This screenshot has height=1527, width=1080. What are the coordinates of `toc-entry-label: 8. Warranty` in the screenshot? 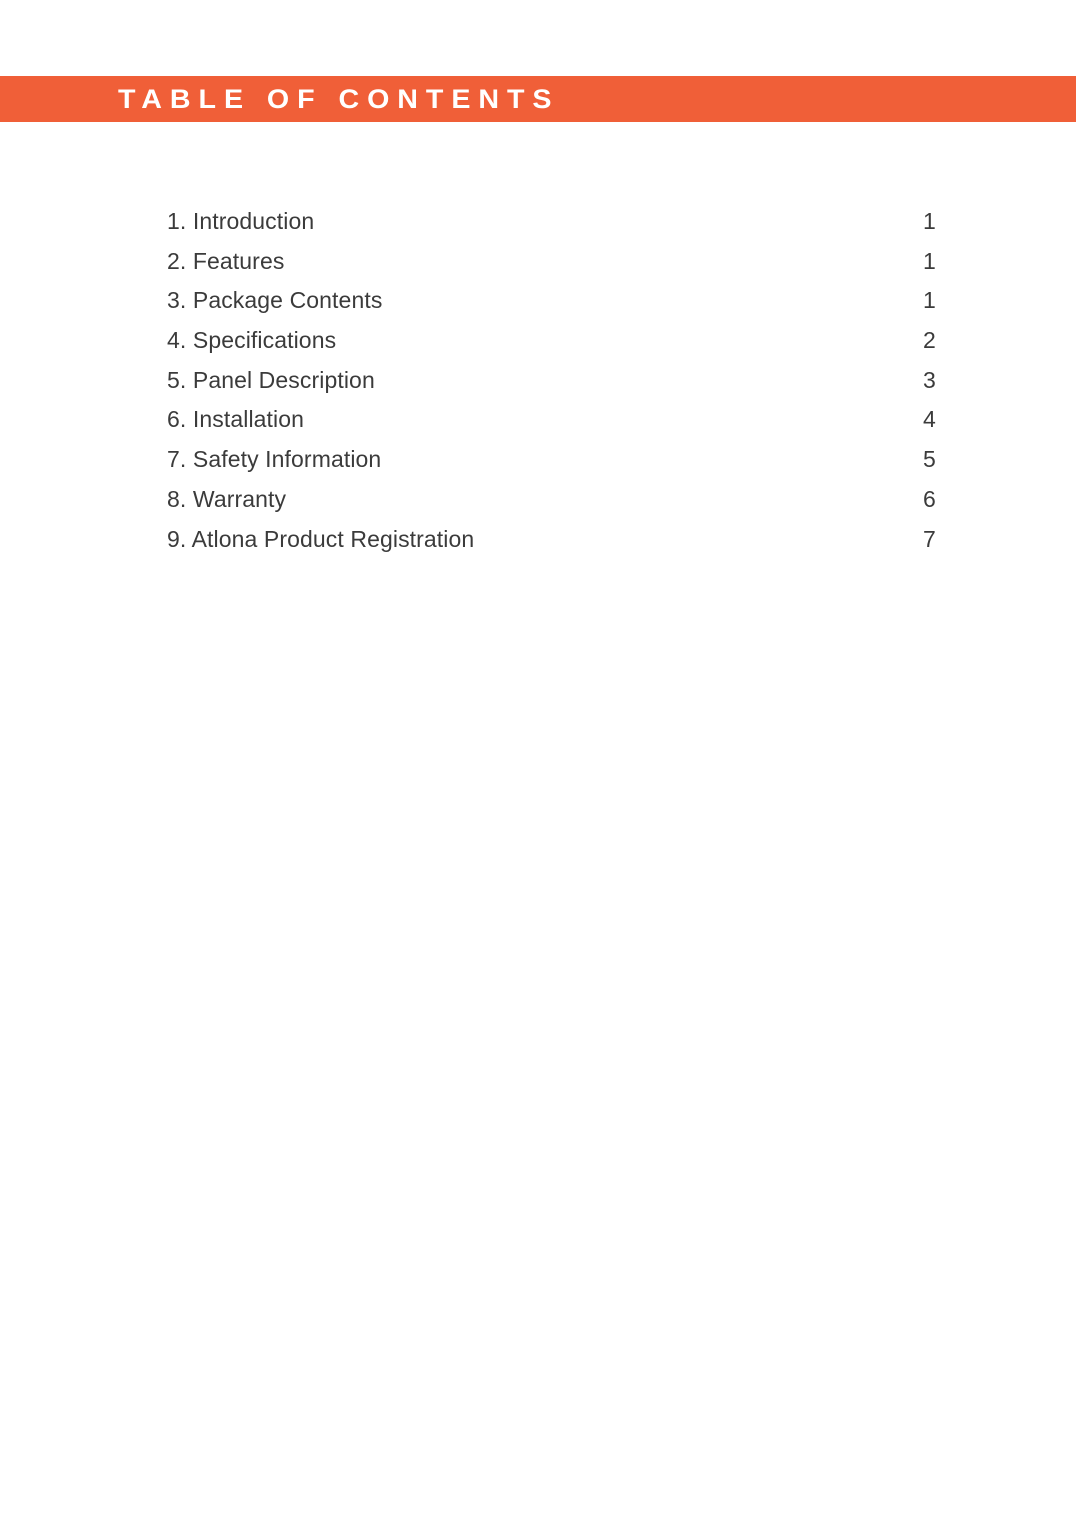 It's located at (227, 498).